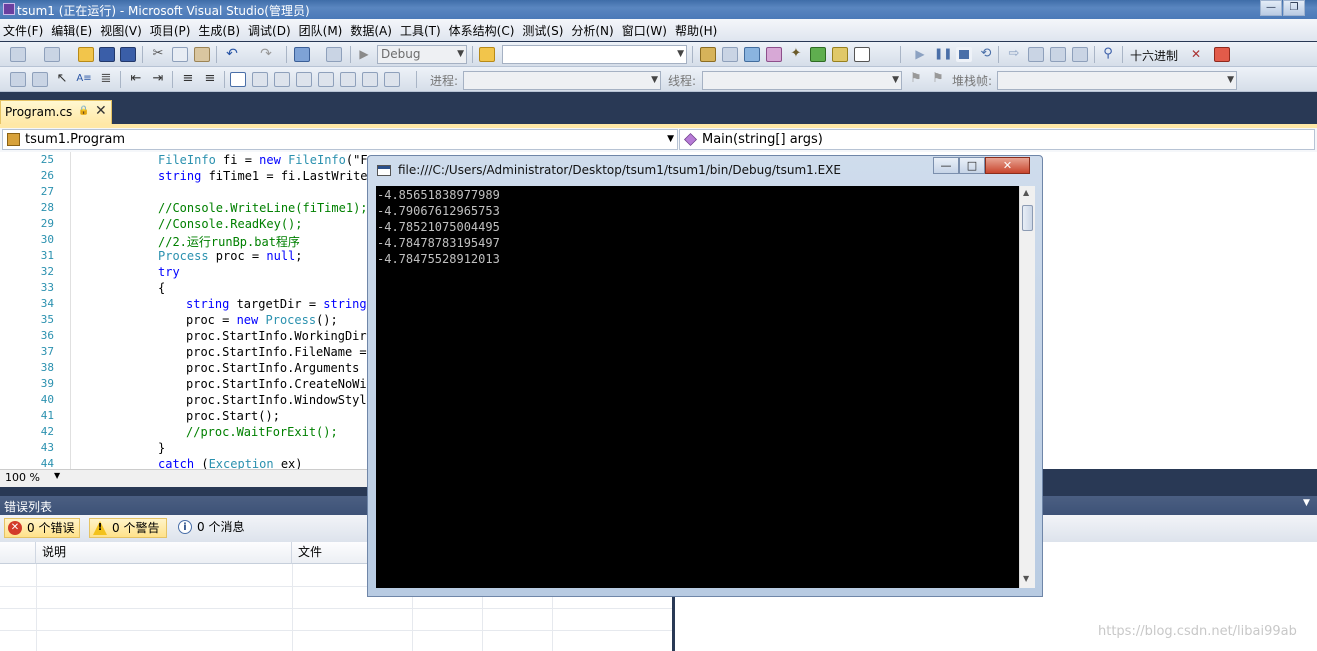  I want to click on new-project-icon, so click(18, 54).